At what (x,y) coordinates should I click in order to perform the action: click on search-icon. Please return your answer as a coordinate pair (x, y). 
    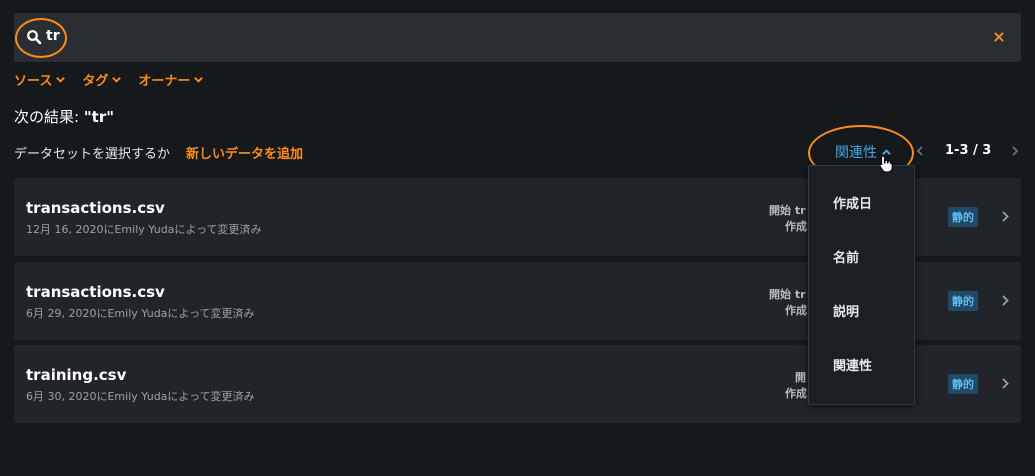
    Looking at the image, I should click on (34, 37).